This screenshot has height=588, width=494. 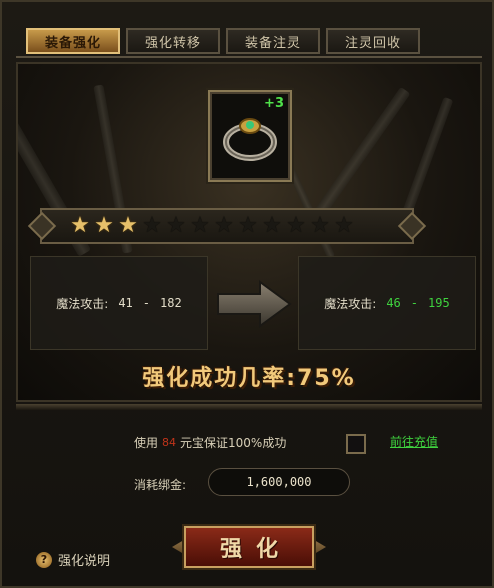 I want to click on equipment-slot: +3, so click(x=250, y=136).